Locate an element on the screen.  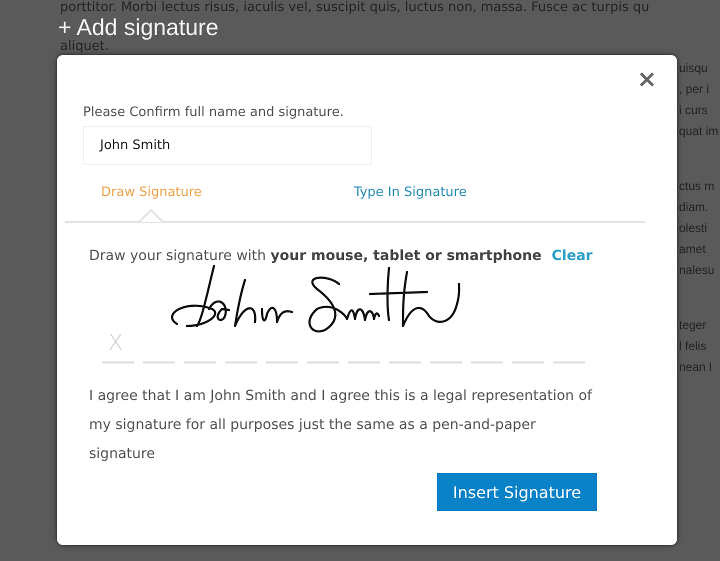
clear-link: Clear is located at coordinates (572, 256).